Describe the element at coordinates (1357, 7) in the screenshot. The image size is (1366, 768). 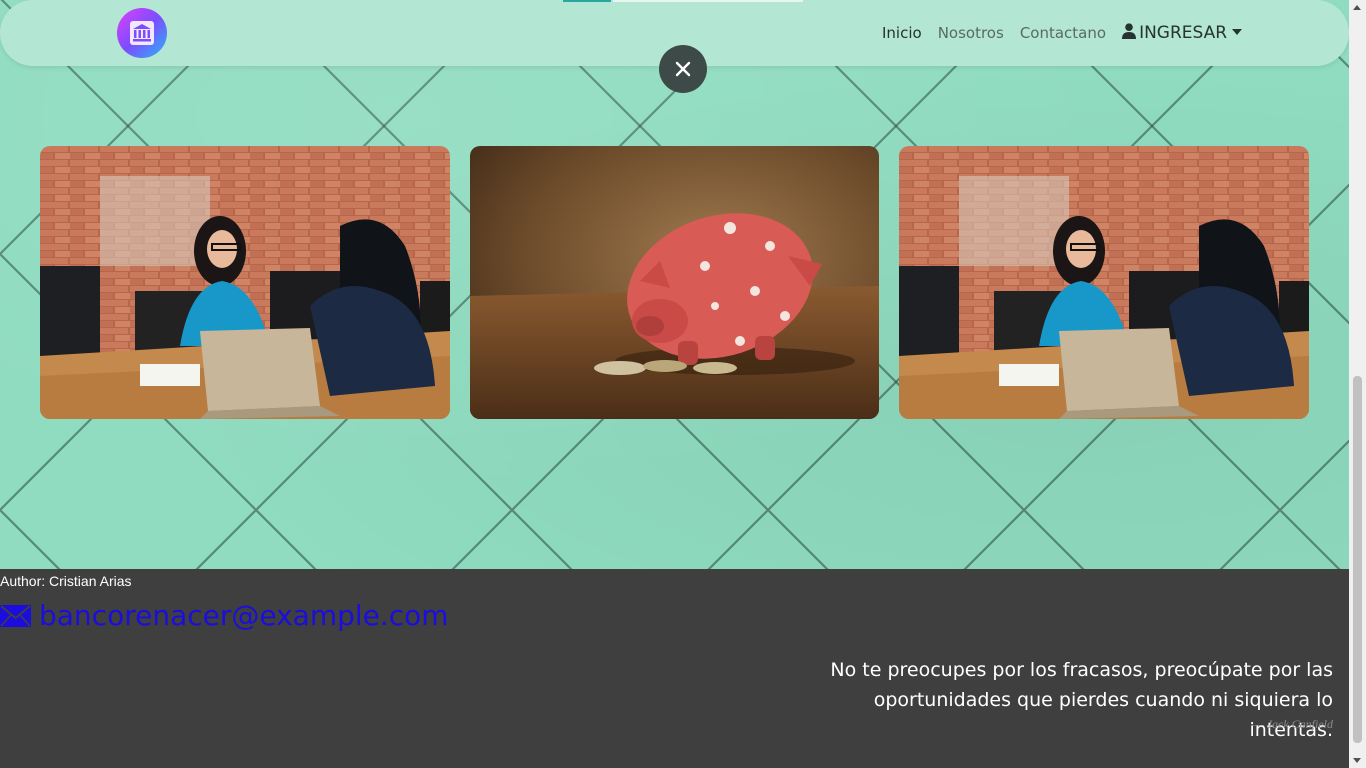
I see `scroll-up-arrow-icon` at that location.